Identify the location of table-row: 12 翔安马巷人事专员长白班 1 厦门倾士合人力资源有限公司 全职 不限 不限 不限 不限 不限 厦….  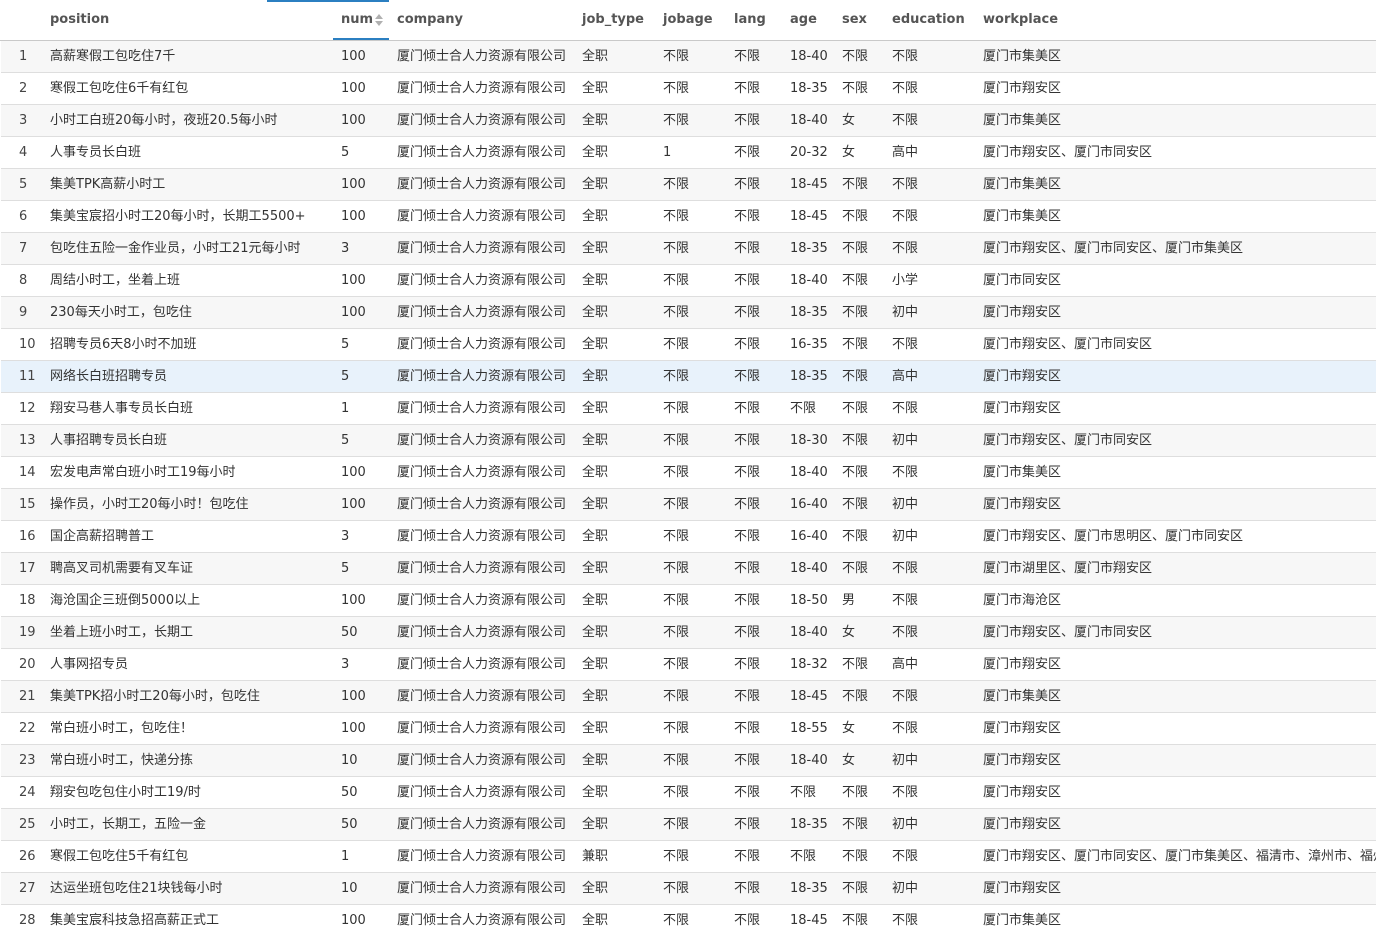
(688, 409).